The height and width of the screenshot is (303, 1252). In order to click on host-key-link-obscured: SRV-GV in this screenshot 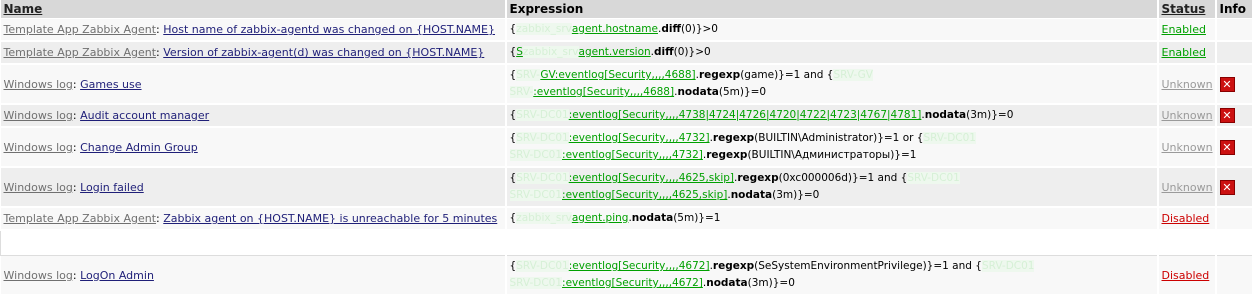, I will do `click(853, 75)`.